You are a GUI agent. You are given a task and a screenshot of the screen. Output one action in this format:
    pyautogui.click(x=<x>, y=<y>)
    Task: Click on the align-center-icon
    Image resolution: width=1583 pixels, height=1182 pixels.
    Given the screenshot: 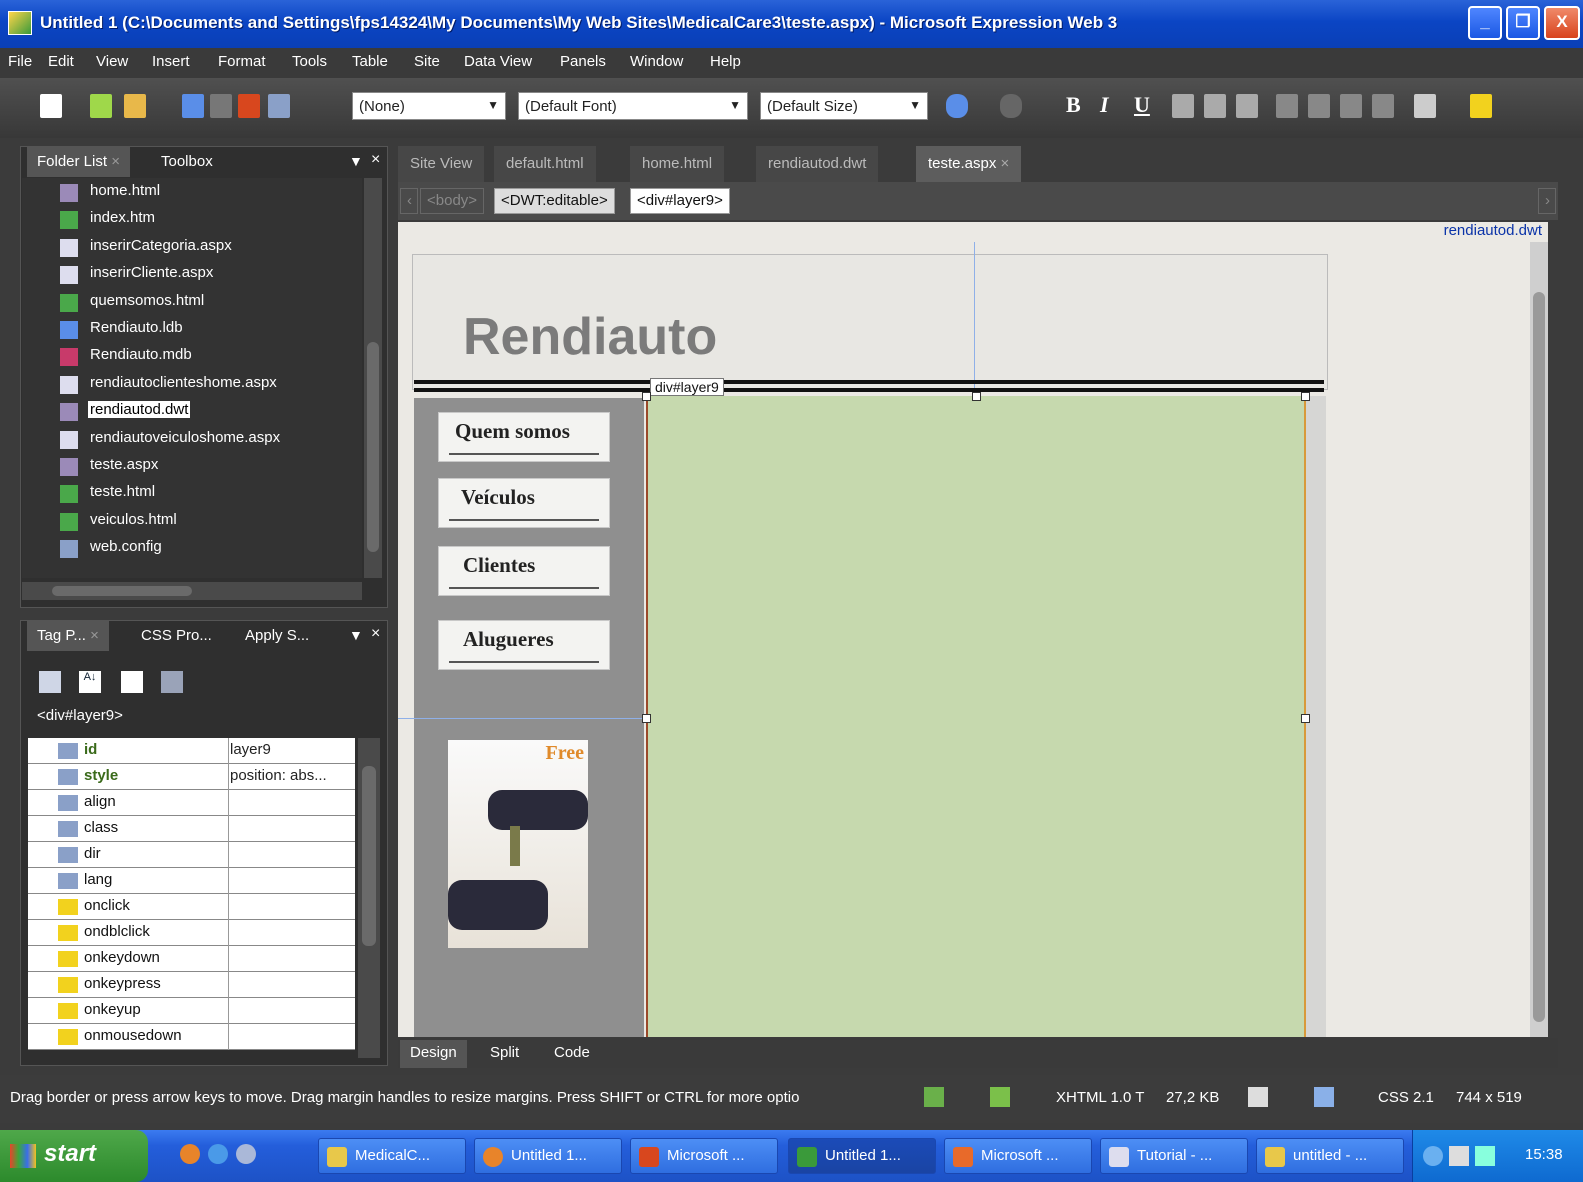 What is the action you would take?
    pyautogui.click(x=1215, y=106)
    